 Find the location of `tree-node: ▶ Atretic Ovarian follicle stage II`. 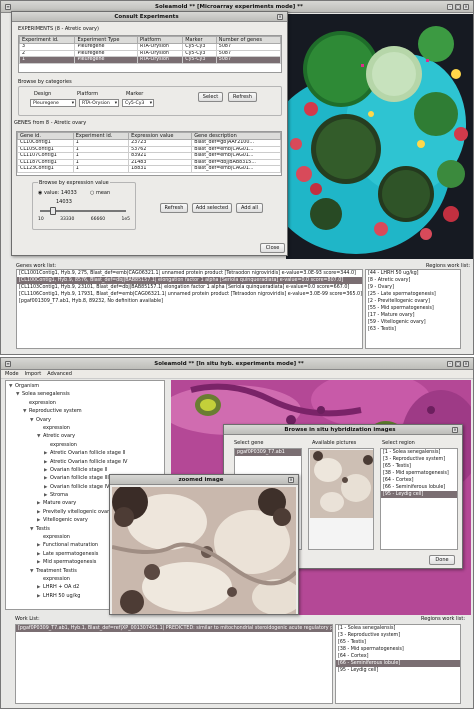

tree-node: ▶ Atretic Ovarian follicle stage II is located at coordinates (85, 453).